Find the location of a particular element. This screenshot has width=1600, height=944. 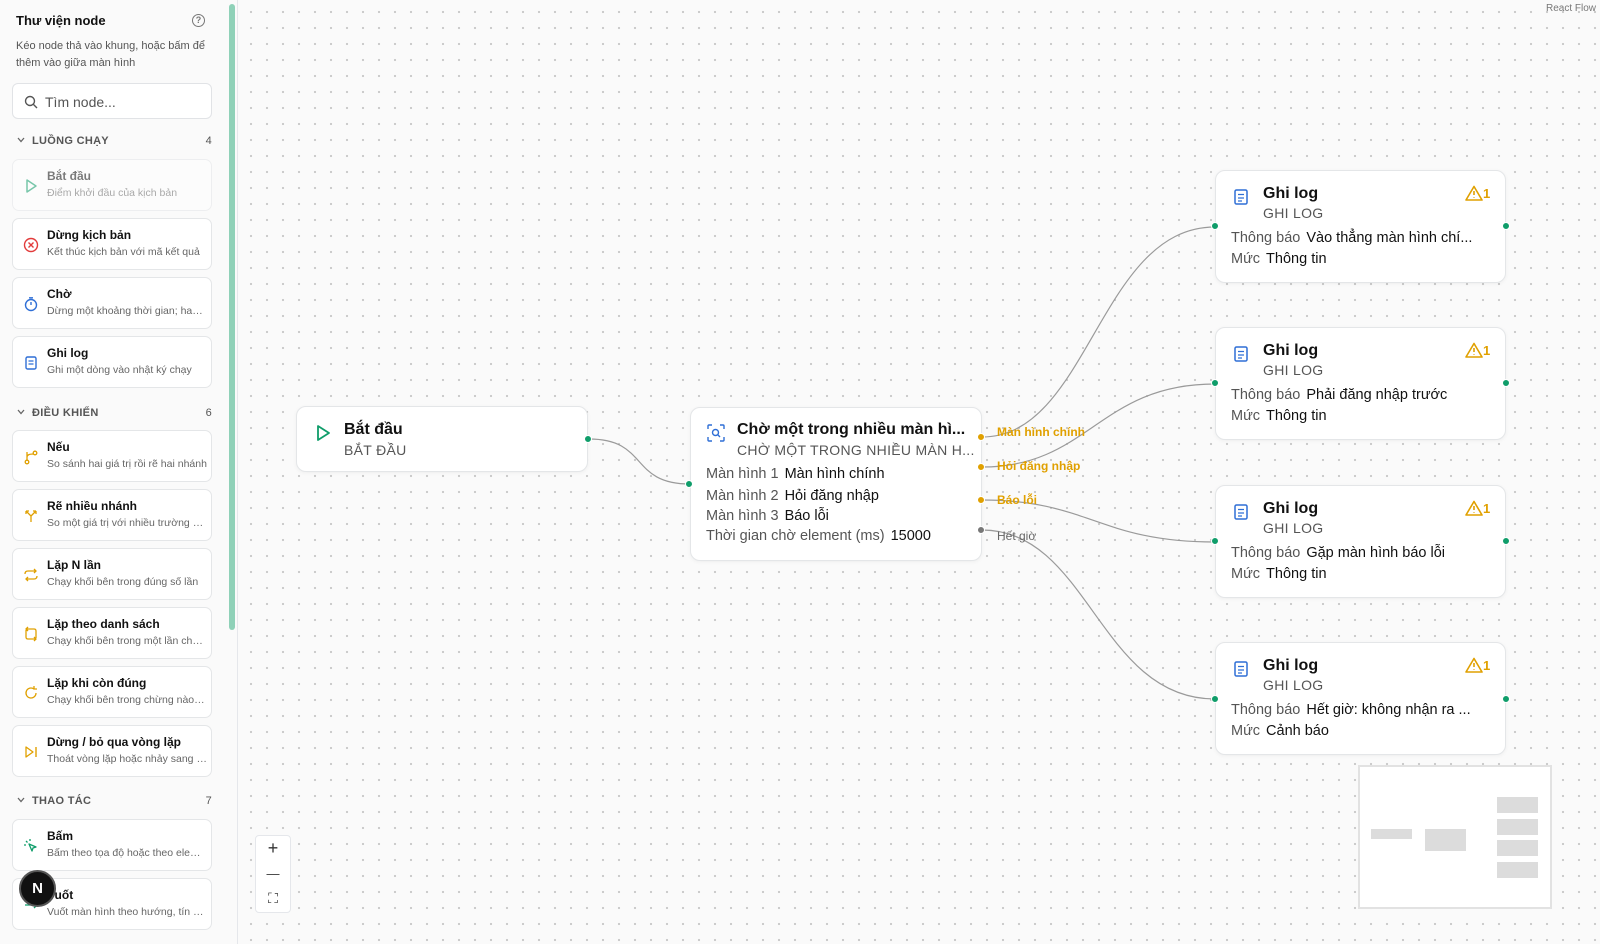

skip-icon is located at coordinates (31, 752).